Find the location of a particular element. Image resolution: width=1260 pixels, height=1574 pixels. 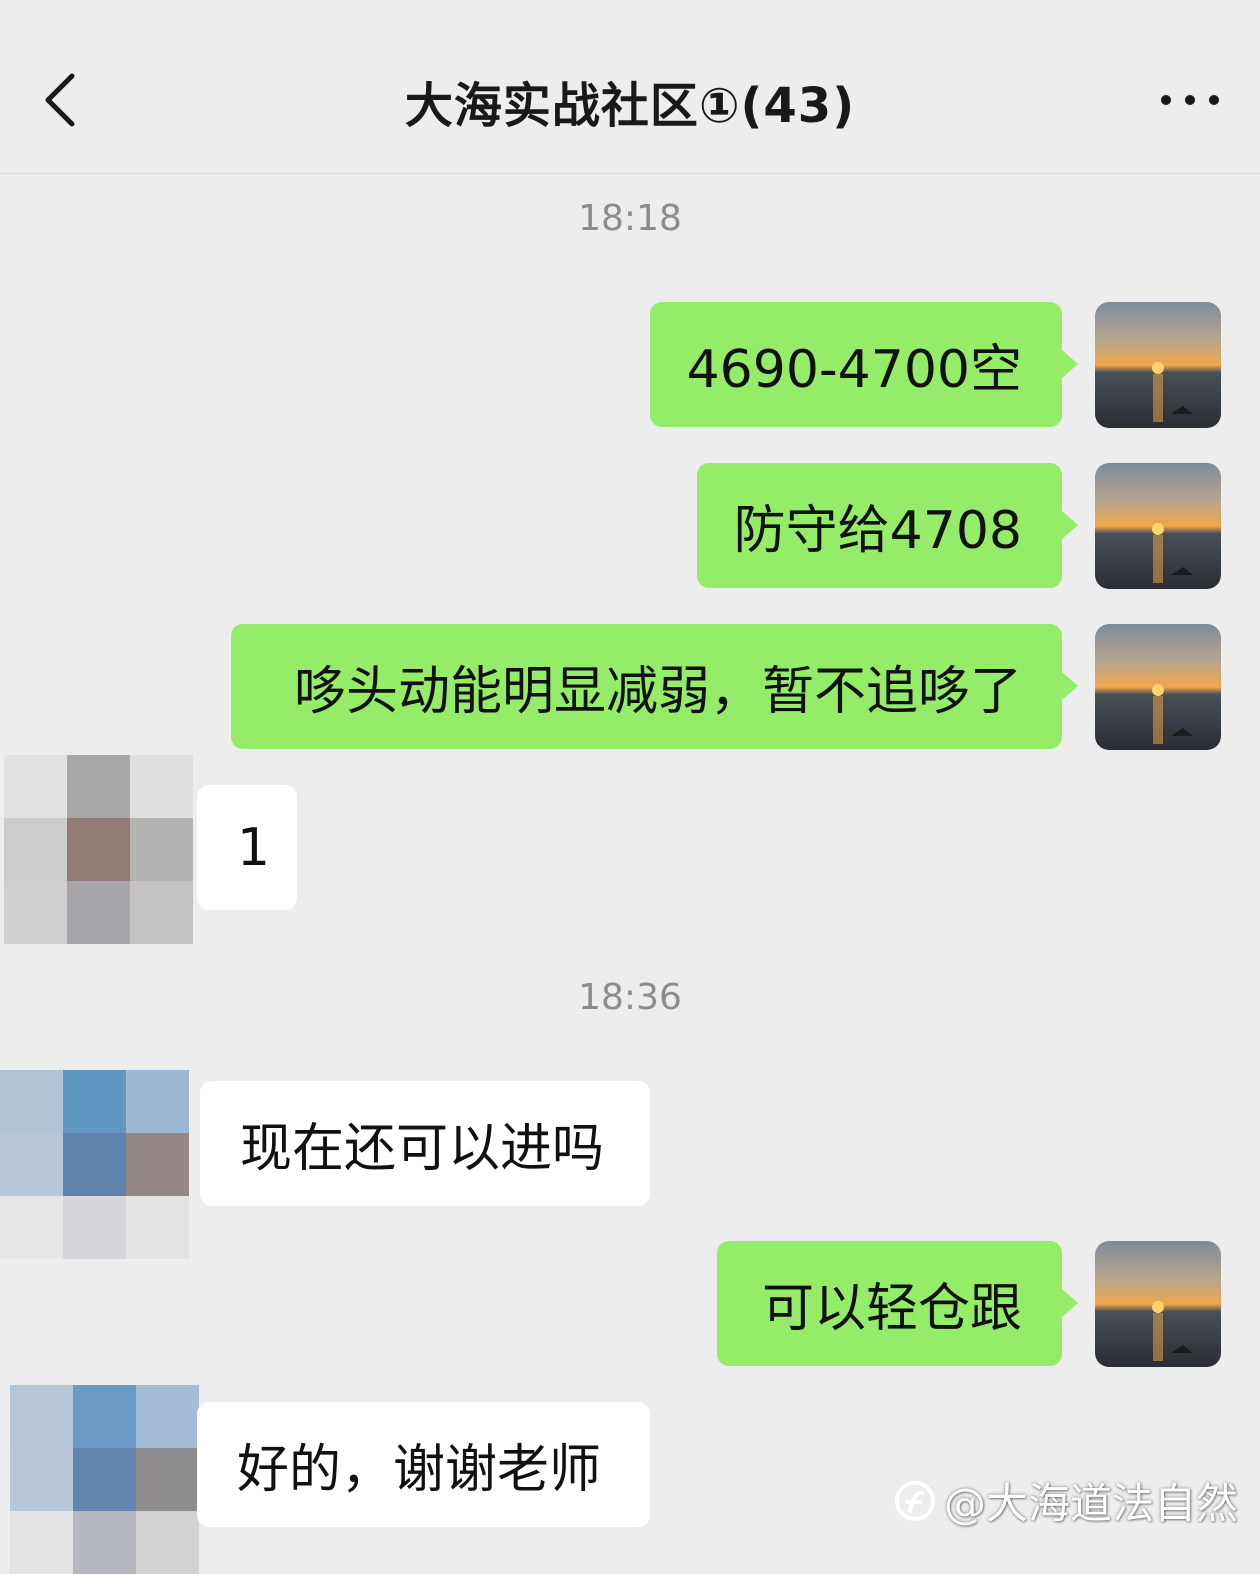

timestamp: 18:18 is located at coordinates (630, 218).